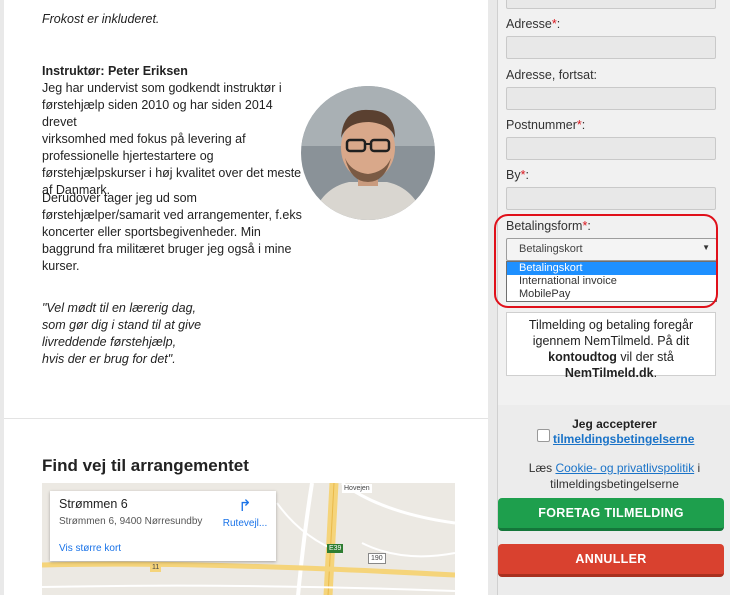 The width and height of the screenshot is (730, 595). What do you see at coordinates (145, 465) in the screenshot?
I see `map-section-title: Find vej til arrangementet` at bounding box center [145, 465].